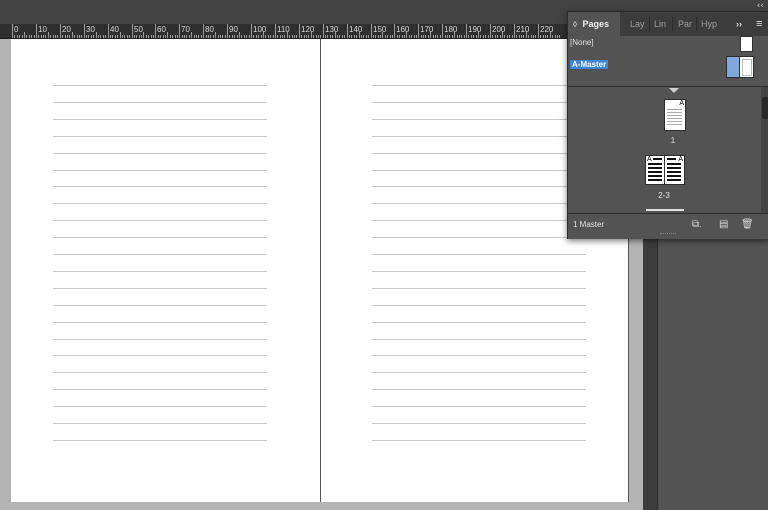 This screenshot has width=768, height=510. Describe the element at coordinates (765, 108) in the screenshot. I see `pages-scrollbar-thumb` at that location.